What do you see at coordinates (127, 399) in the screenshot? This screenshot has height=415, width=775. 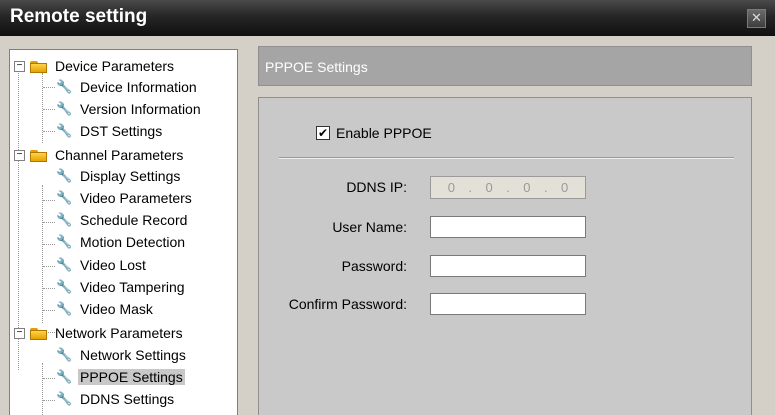 I see `tree-item-label: DDNS Settings` at bounding box center [127, 399].